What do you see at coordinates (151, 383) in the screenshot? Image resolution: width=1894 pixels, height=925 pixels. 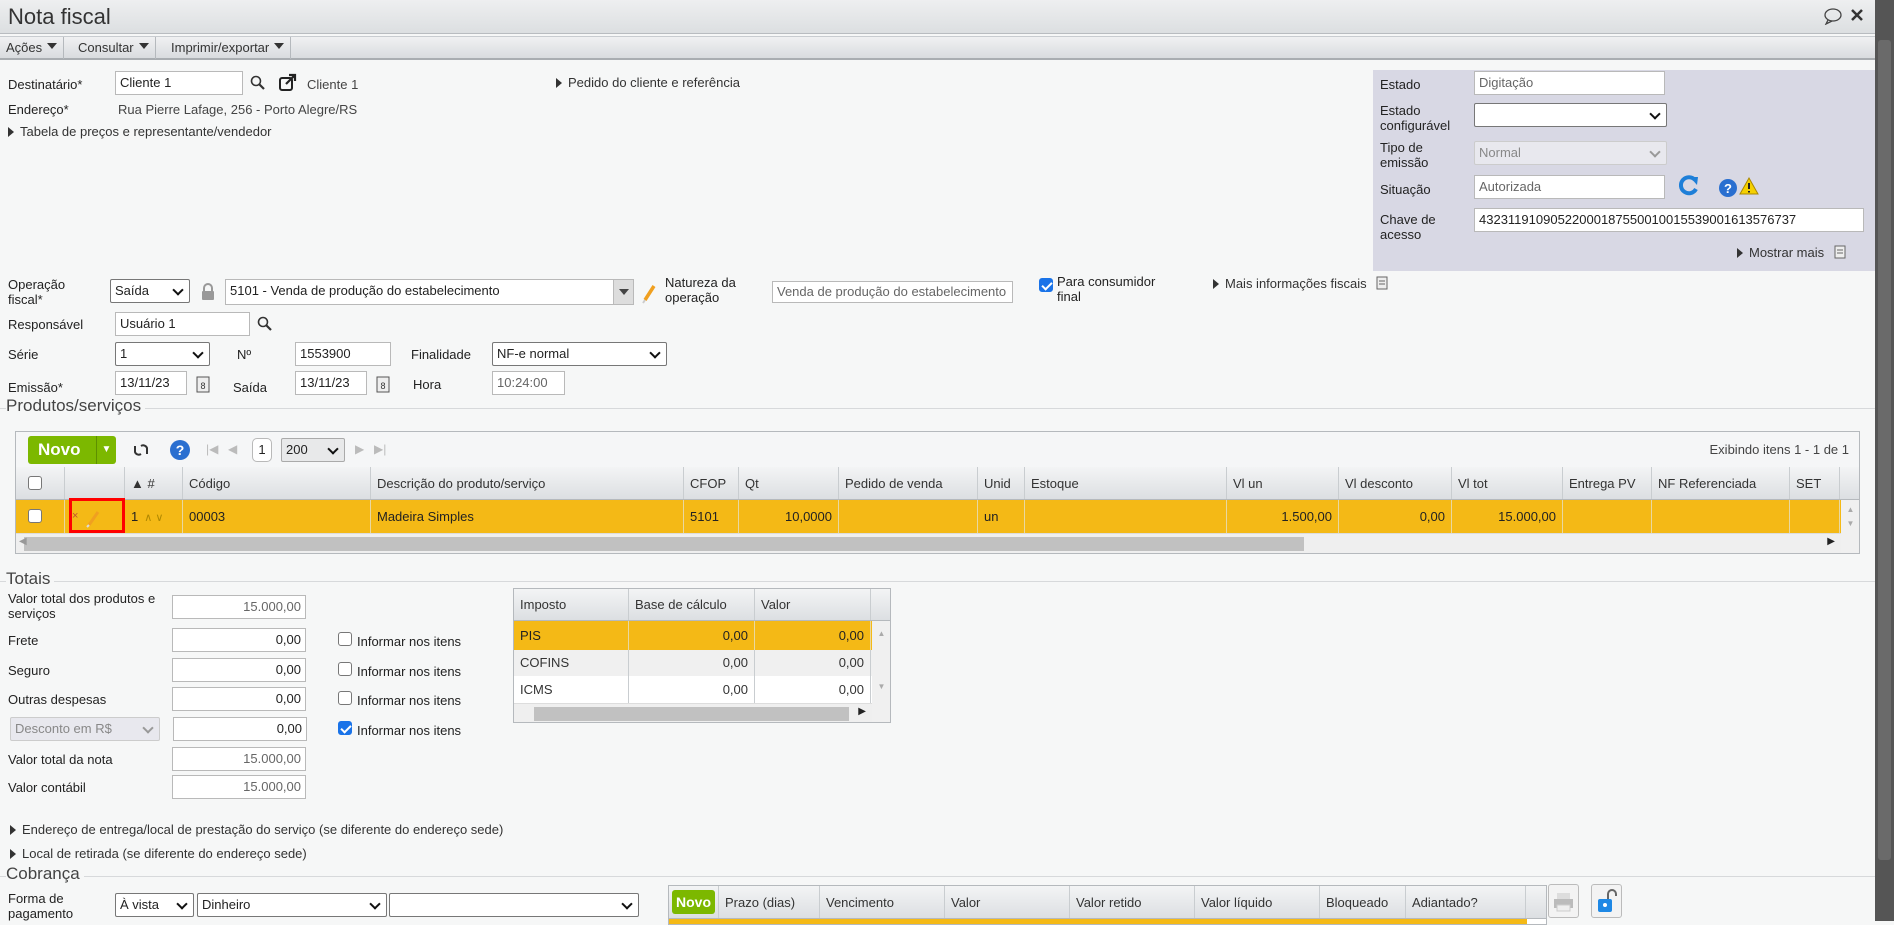 I see `emissao-date-input: 13/11/23` at bounding box center [151, 383].